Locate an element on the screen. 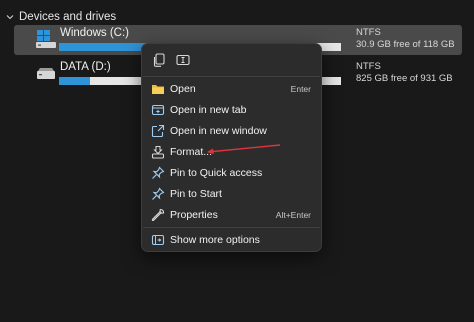 This screenshot has height=322, width=474. drive-free-space: 30.9 GB free of 118 GB is located at coordinates (405, 44).